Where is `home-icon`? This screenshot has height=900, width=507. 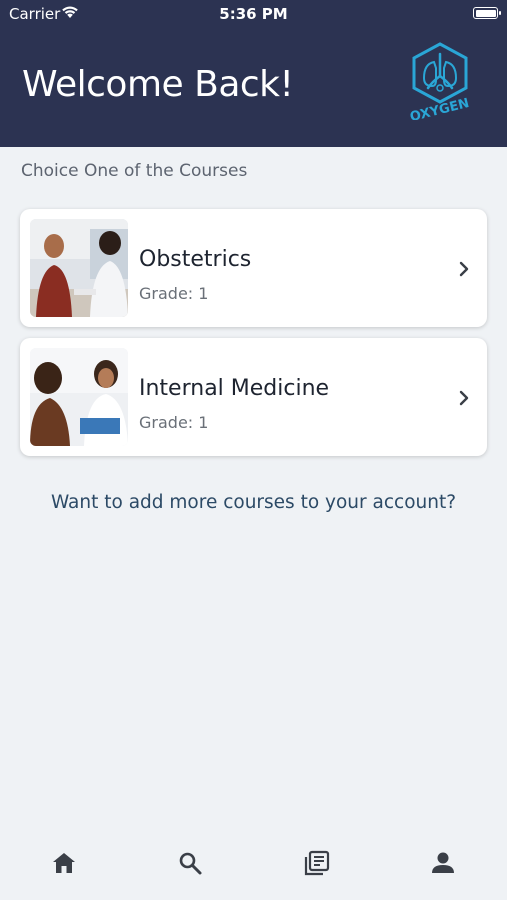 home-icon is located at coordinates (64, 863).